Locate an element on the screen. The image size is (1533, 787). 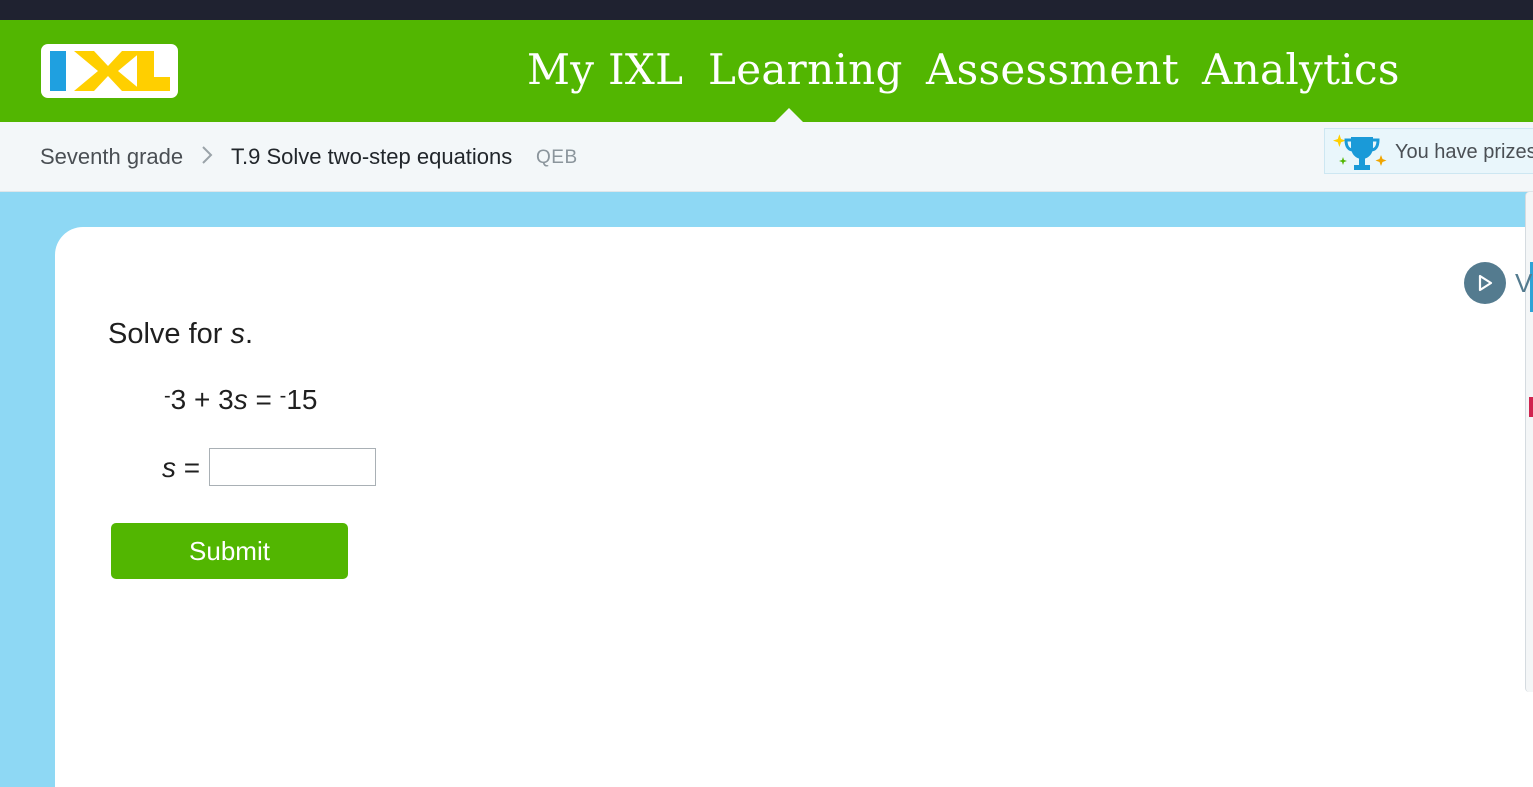
nav-learning: Learning is located at coordinates (805, 70).